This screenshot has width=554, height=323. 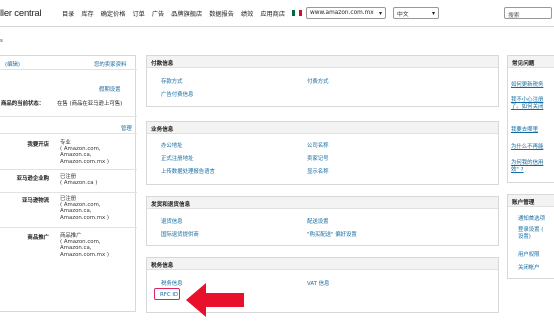 What do you see at coordinates (38, 238) in the screenshot?
I see `row-label-sponsored-products: 商品推广` at bounding box center [38, 238].